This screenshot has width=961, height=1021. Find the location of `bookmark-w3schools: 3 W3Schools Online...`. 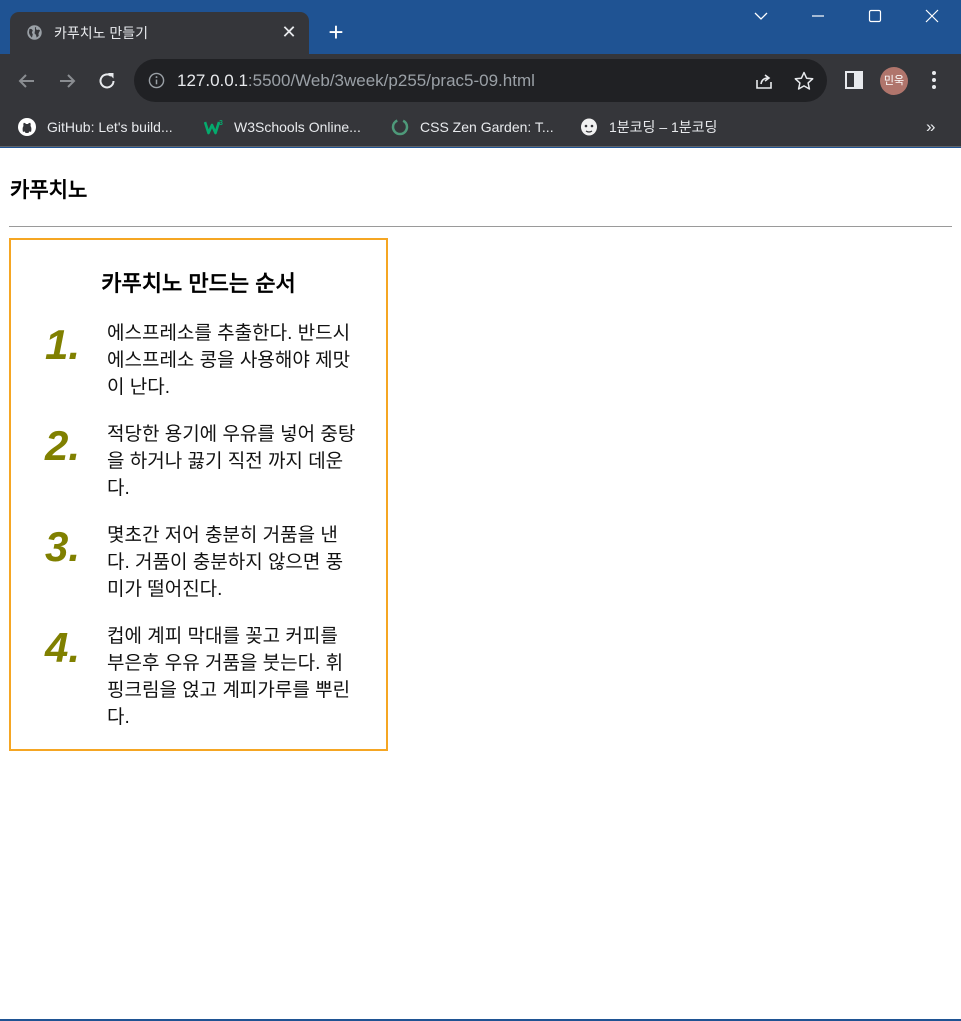

bookmark-w3schools: 3 W3Schools Online... is located at coordinates (282, 127).